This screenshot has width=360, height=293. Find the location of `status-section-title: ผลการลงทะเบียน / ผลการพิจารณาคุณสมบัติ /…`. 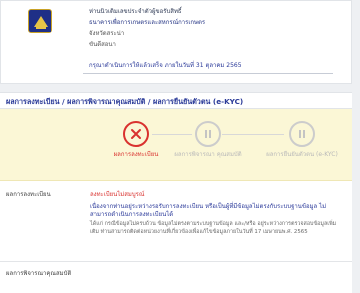

status-section-title: ผลการลงทะเบียน / ผลการพิจารณาคุณสมบัติ /… is located at coordinates (125, 101).